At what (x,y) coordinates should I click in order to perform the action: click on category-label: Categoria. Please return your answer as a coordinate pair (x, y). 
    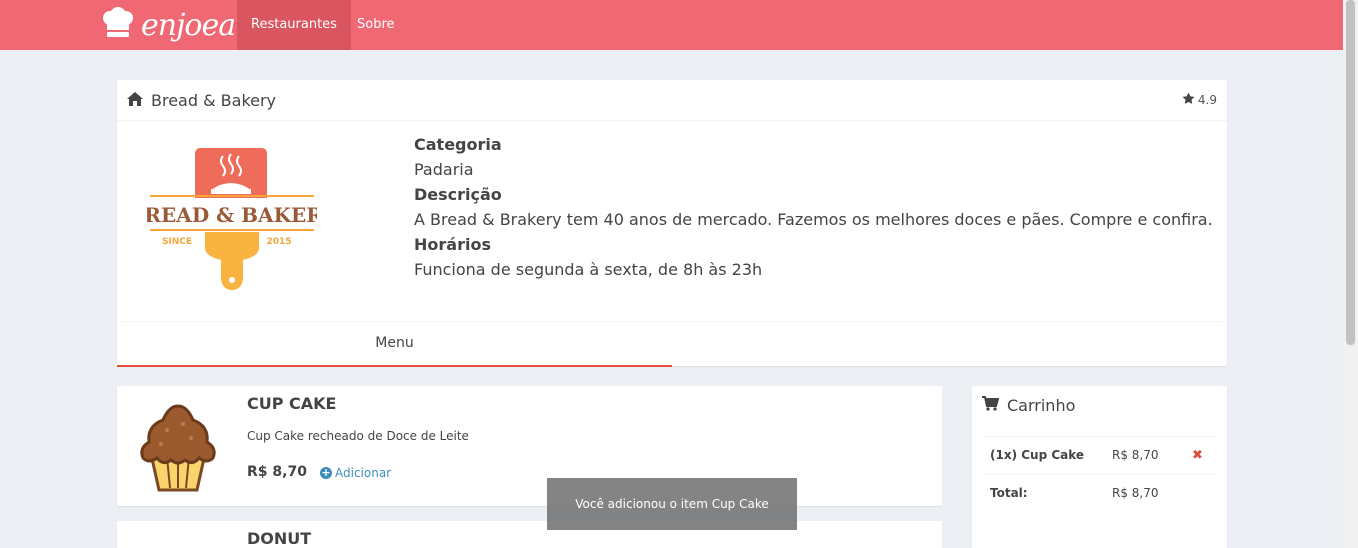
    Looking at the image, I should click on (458, 144).